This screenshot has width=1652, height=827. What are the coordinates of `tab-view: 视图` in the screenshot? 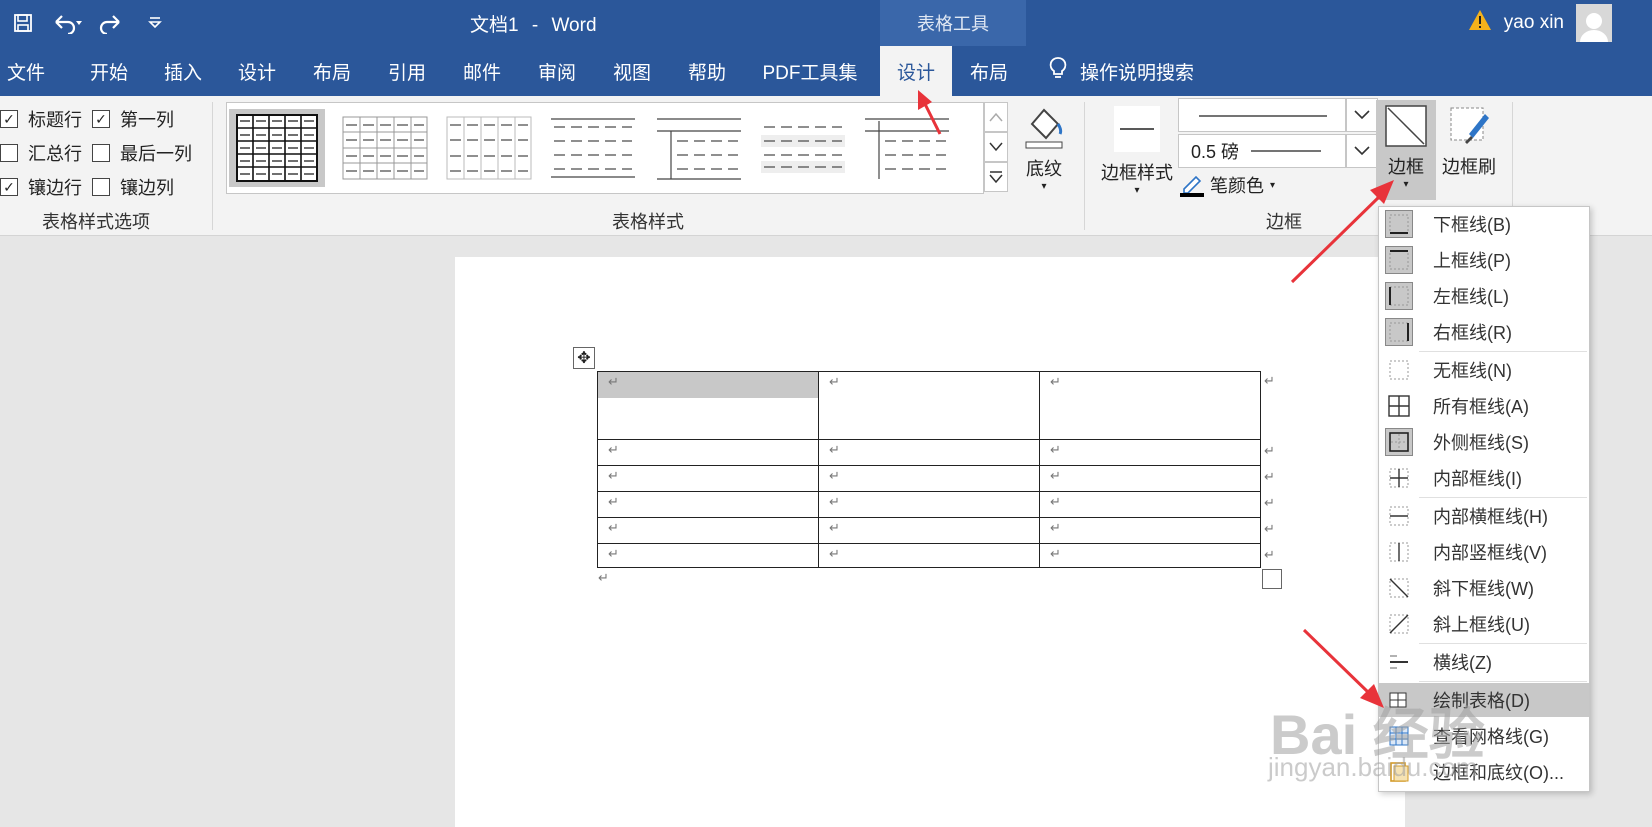 It's located at (632, 71).